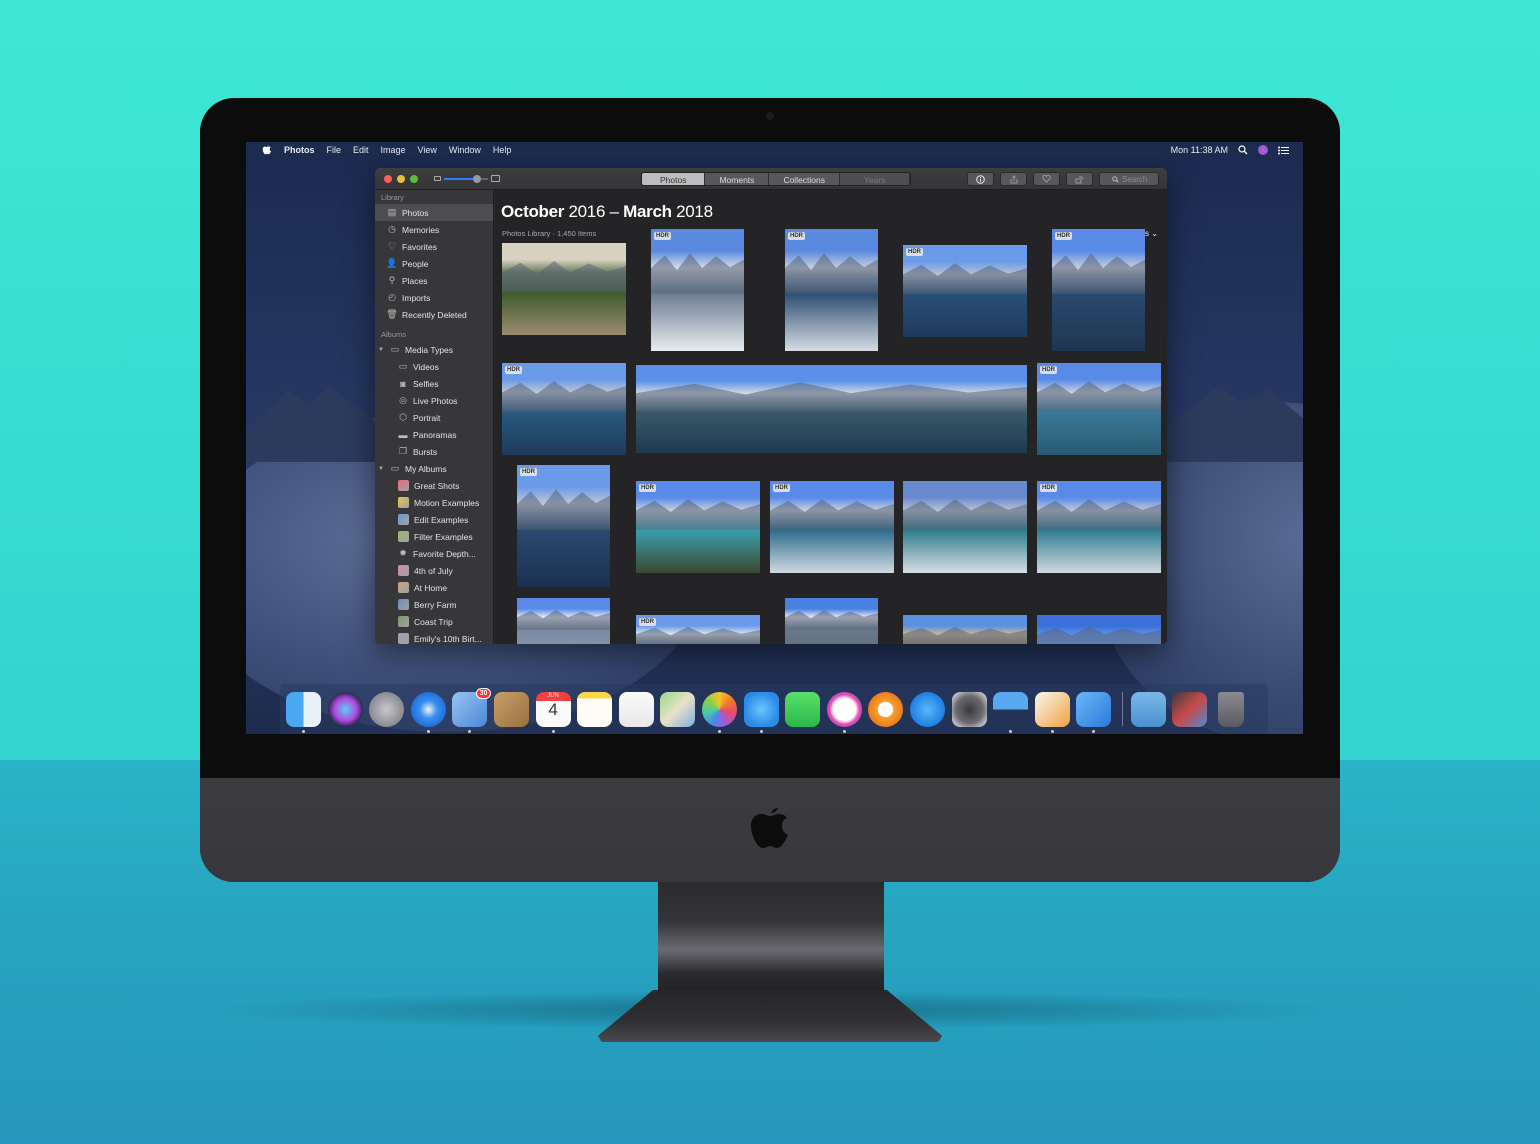  I want to click on photo-thumbnail-lake-panorama, so click(831, 409).